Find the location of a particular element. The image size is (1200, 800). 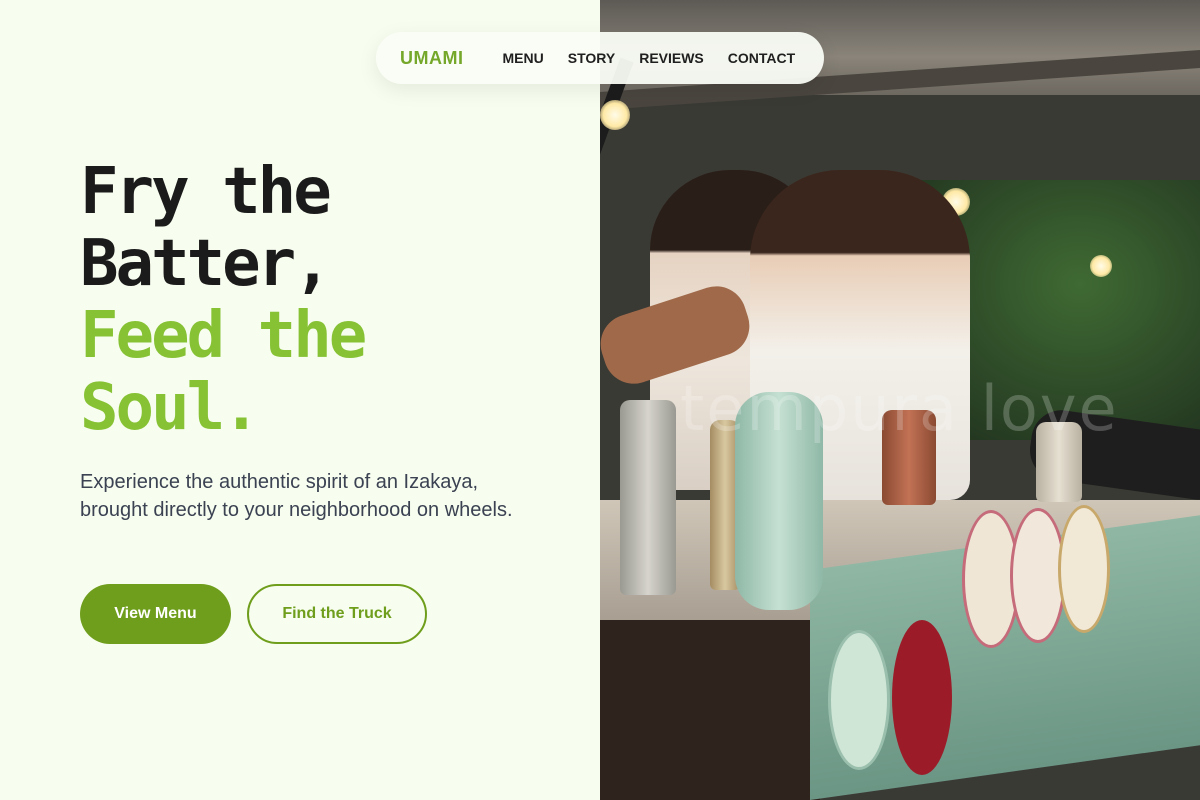

nav-link-story: STORY is located at coordinates (591, 58).